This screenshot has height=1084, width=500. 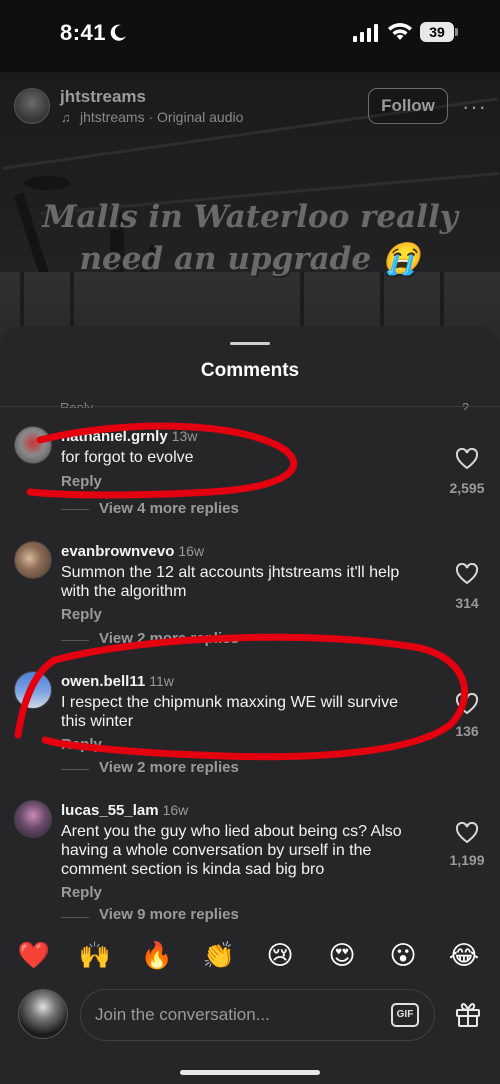 I want to click on like-count: 1,199, so click(x=467, y=860).